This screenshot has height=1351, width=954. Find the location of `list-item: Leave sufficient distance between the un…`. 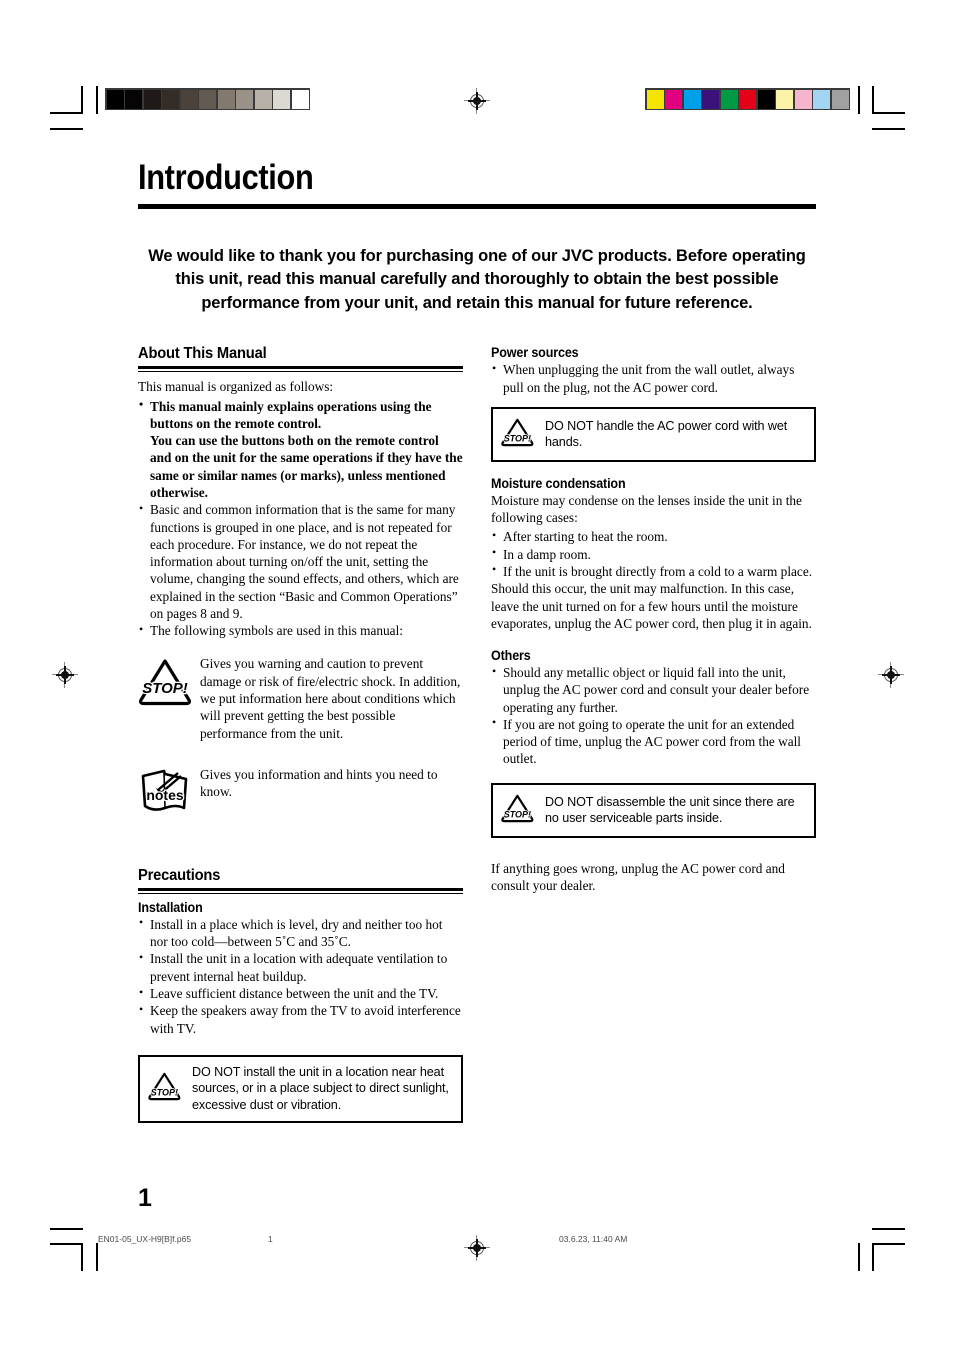

list-item: Leave sufficient distance between the un… is located at coordinates (300, 993).